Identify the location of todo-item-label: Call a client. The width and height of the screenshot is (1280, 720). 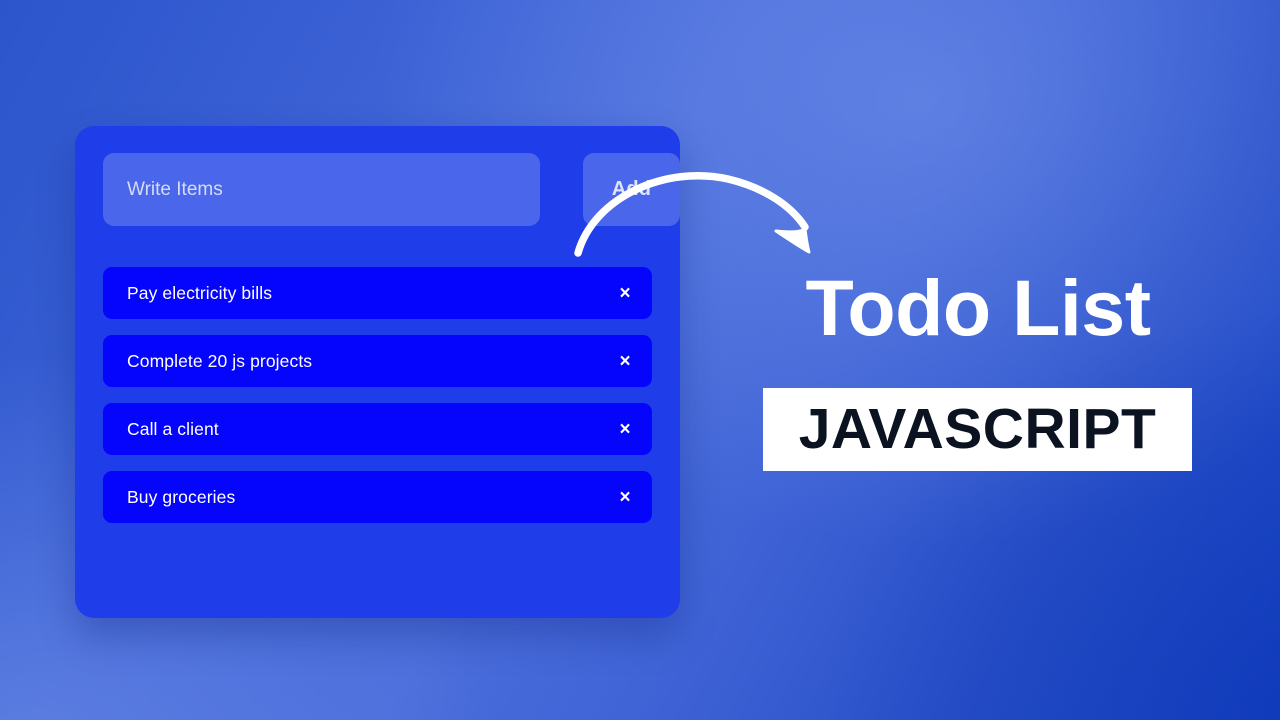
(173, 428).